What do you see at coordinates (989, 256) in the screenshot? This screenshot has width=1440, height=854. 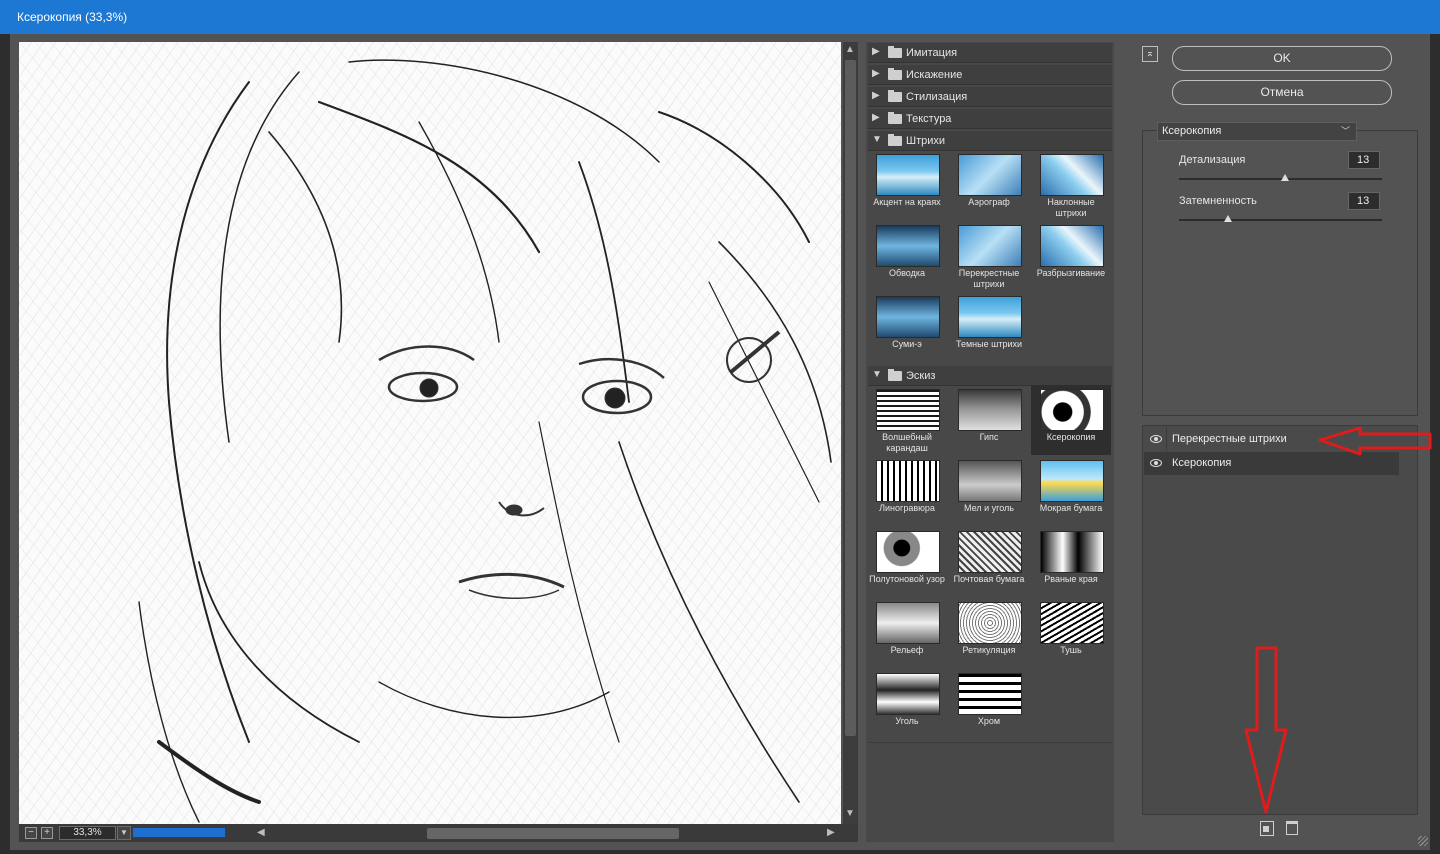 I see `filter-thumb-crosshatch: Перекрестные штрихи` at bounding box center [989, 256].